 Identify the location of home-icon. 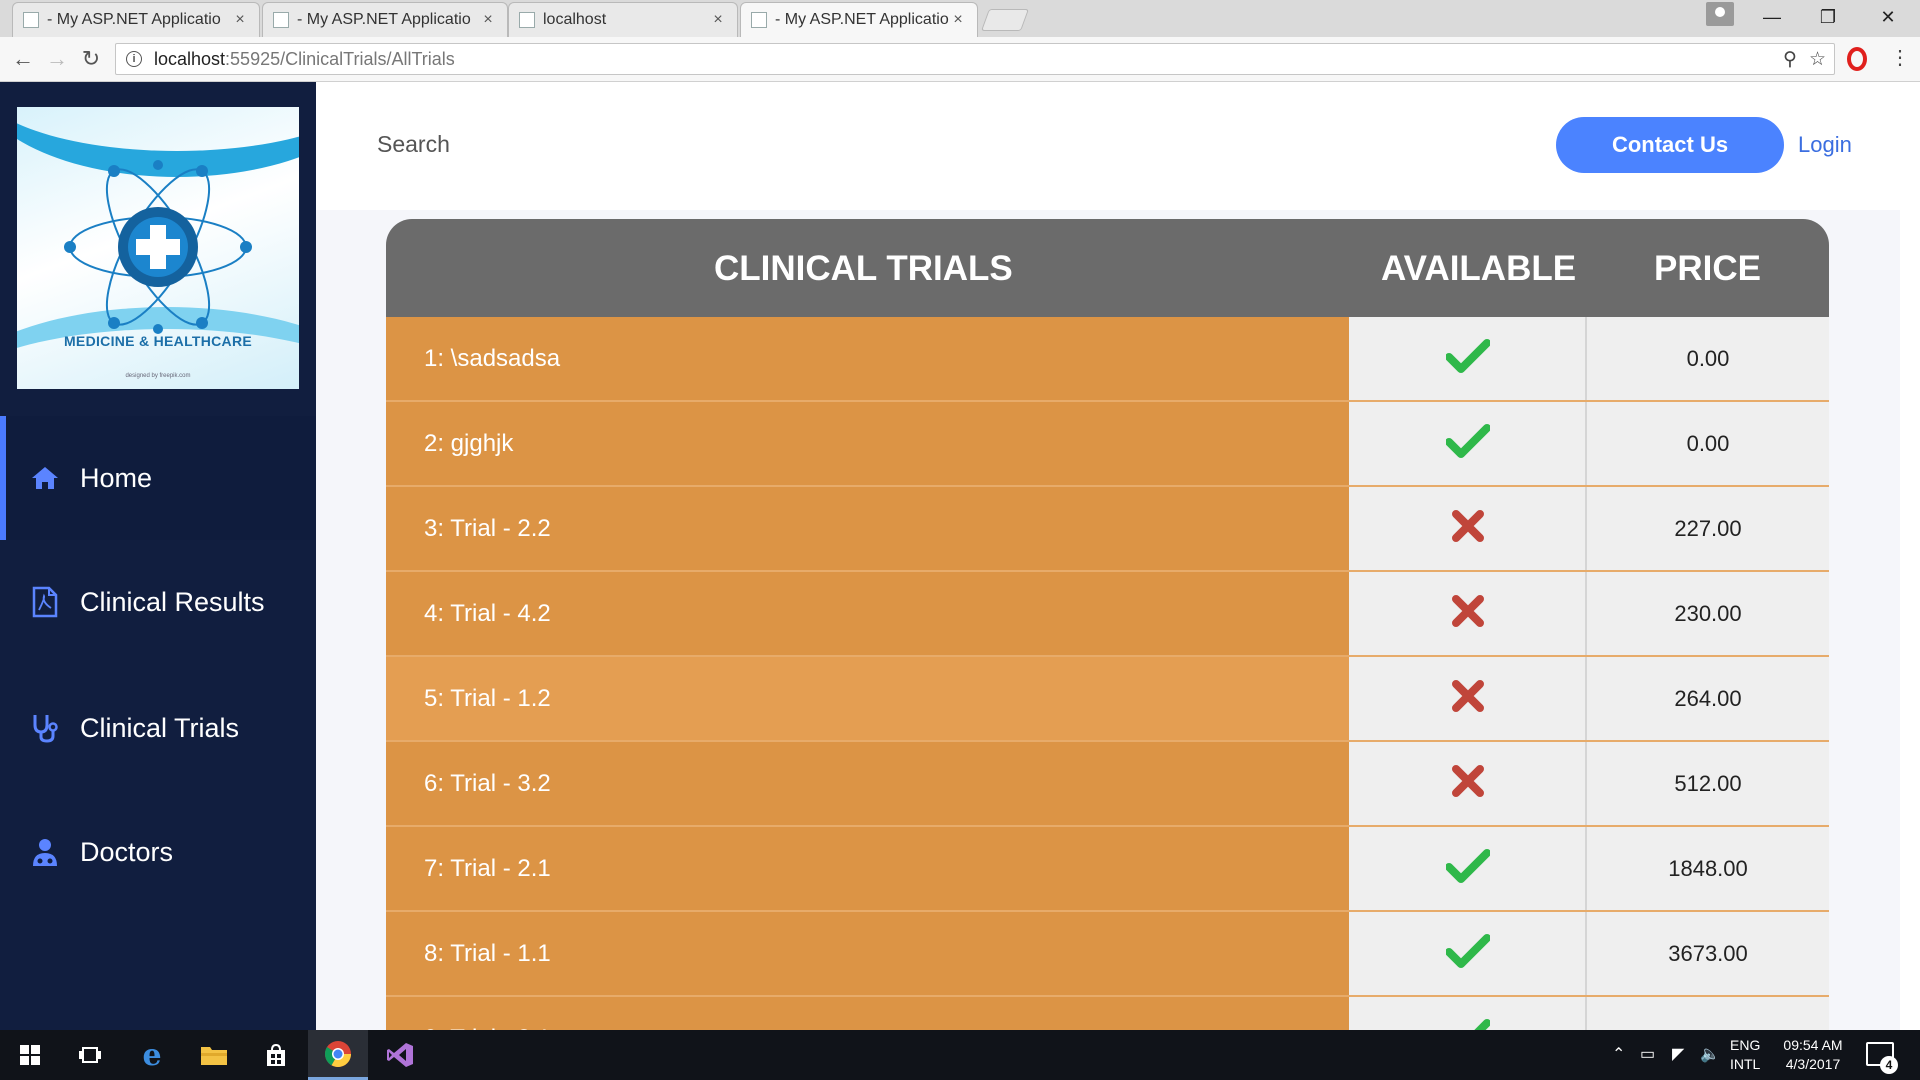
(45, 478).